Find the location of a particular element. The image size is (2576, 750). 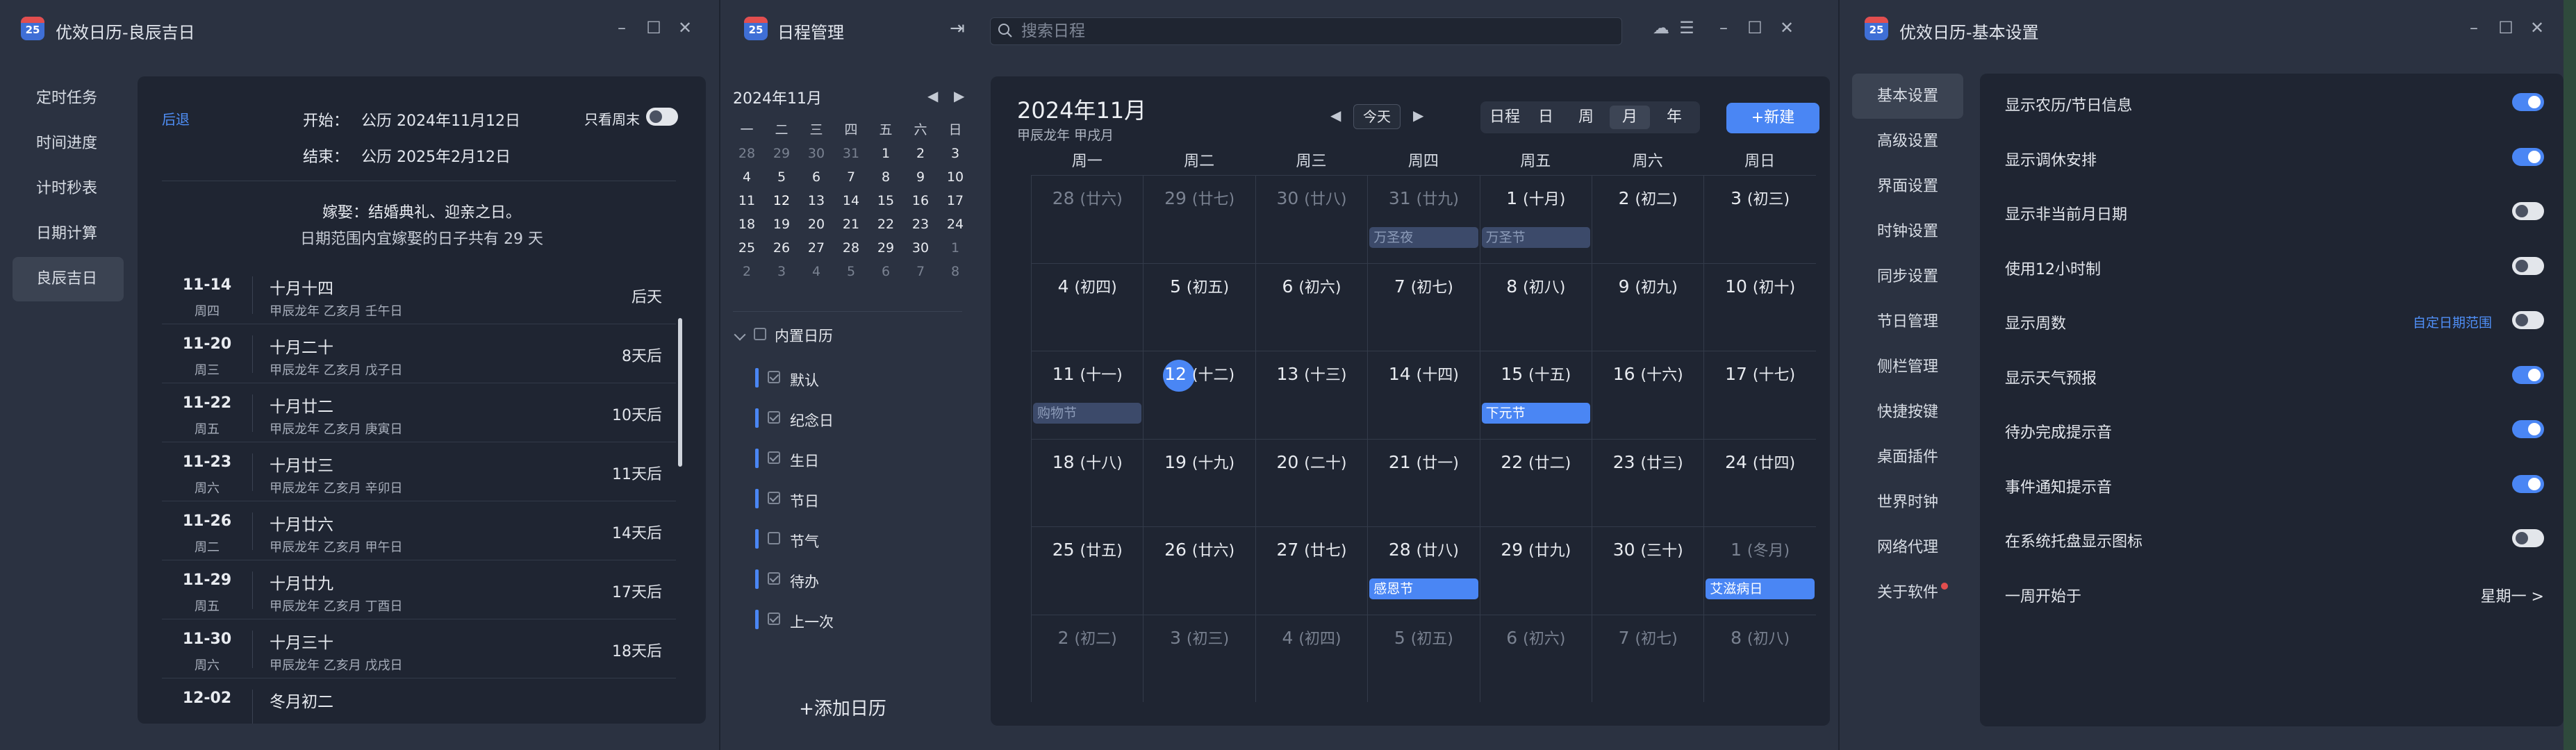

mini-day: 21 is located at coordinates (851, 224).